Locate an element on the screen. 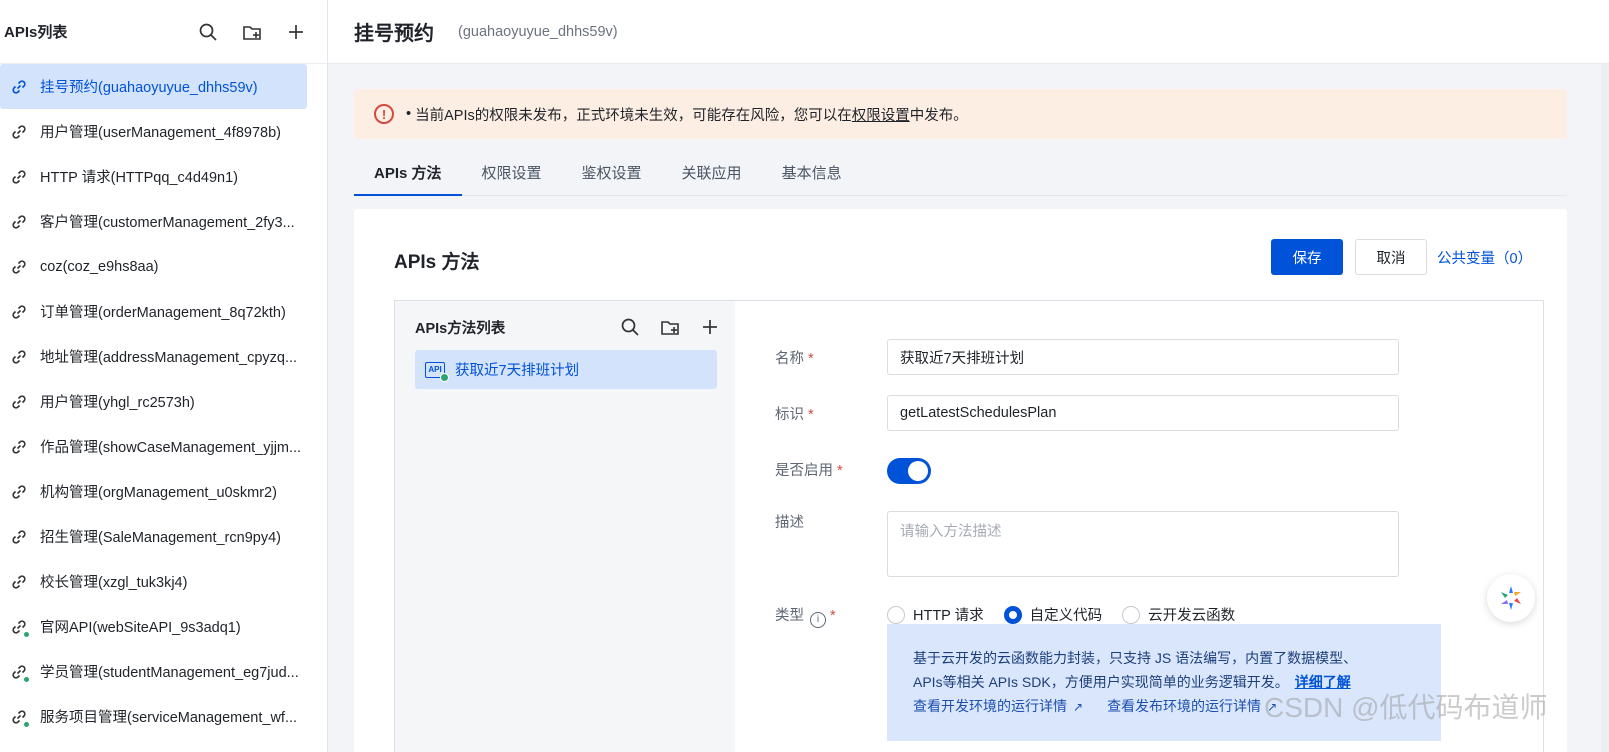 The image size is (1609, 752). alert-text-before: 当前APIs的权限未发布，正式环境未生效，可能存在风险，您可以在 is located at coordinates (633, 115).